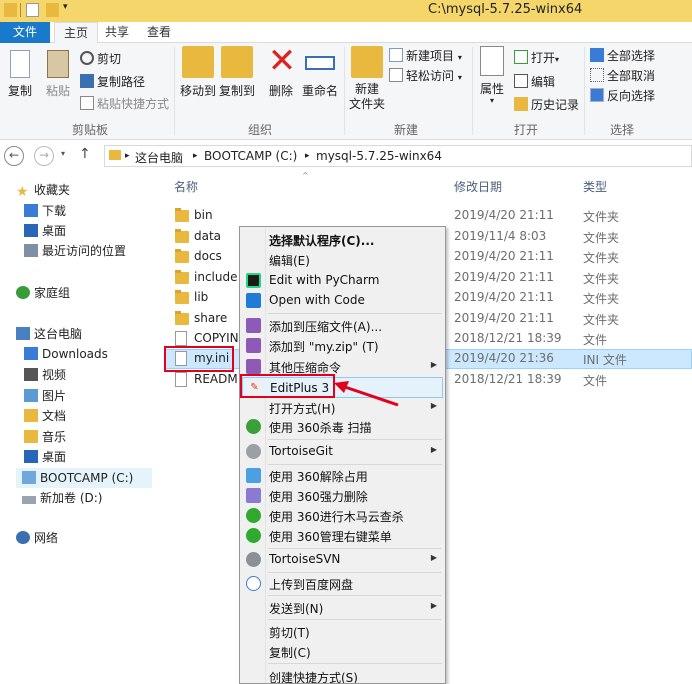 This screenshot has height=684, width=692. I want to click on menu-item-tortoisegit: TortoiseGit ▶, so click(342, 451).